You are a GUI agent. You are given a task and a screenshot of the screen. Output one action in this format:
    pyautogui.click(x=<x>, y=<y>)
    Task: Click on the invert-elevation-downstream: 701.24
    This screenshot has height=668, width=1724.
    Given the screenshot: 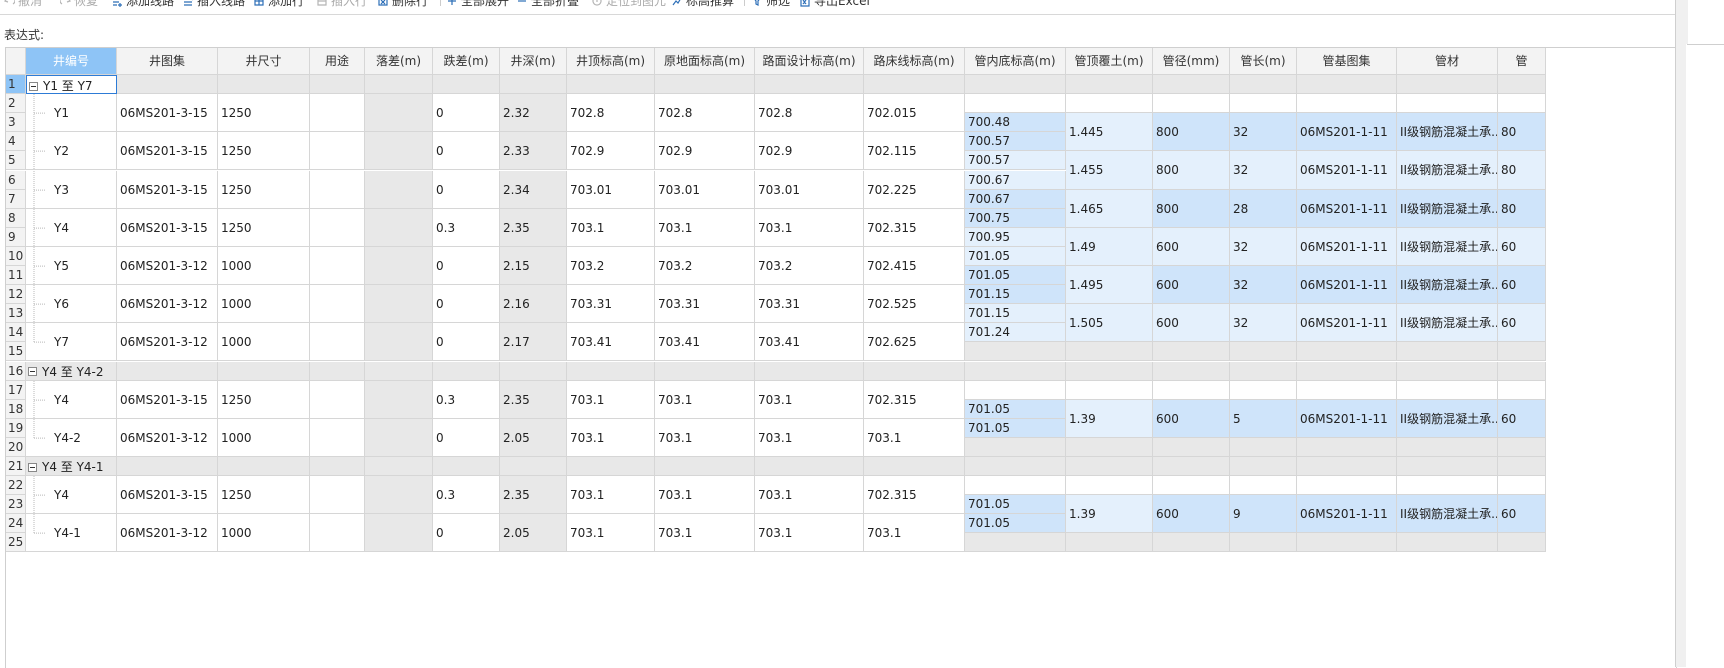 What is the action you would take?
    pyautogui.click(x=1015, y=333)
    